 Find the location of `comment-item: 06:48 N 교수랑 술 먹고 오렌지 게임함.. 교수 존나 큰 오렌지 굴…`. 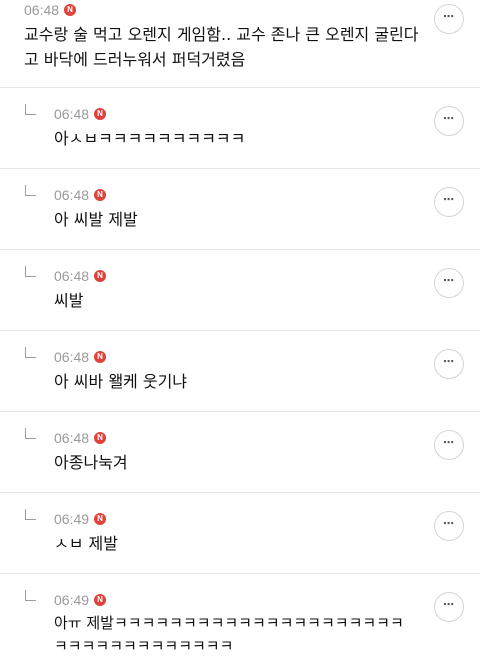

comment-item: 06:48 N 교수랑 술 먹고 오렌지 게임함.. 교수 존나 큰 오렌지 굴… is located at coordinates (240, 44).